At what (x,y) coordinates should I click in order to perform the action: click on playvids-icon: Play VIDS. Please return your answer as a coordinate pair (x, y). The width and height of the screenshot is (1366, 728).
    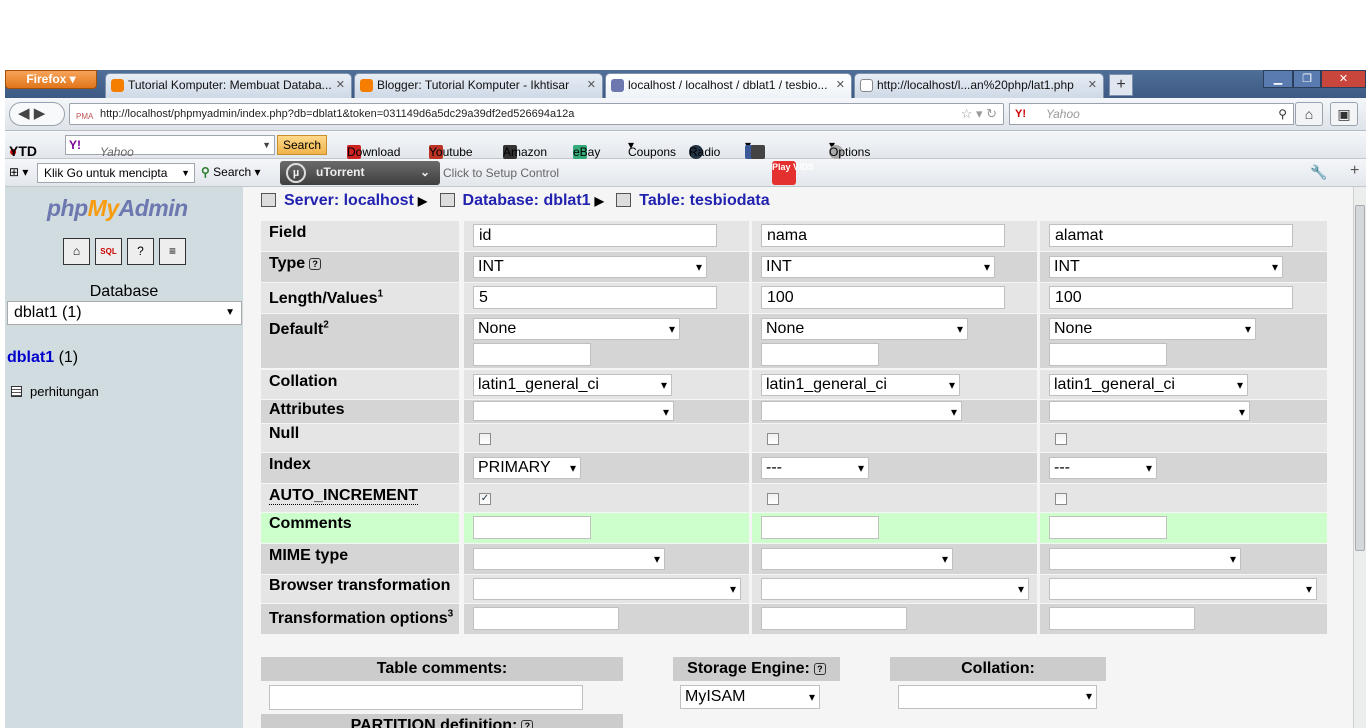
    Looking at the image, I should click on (793, 173).